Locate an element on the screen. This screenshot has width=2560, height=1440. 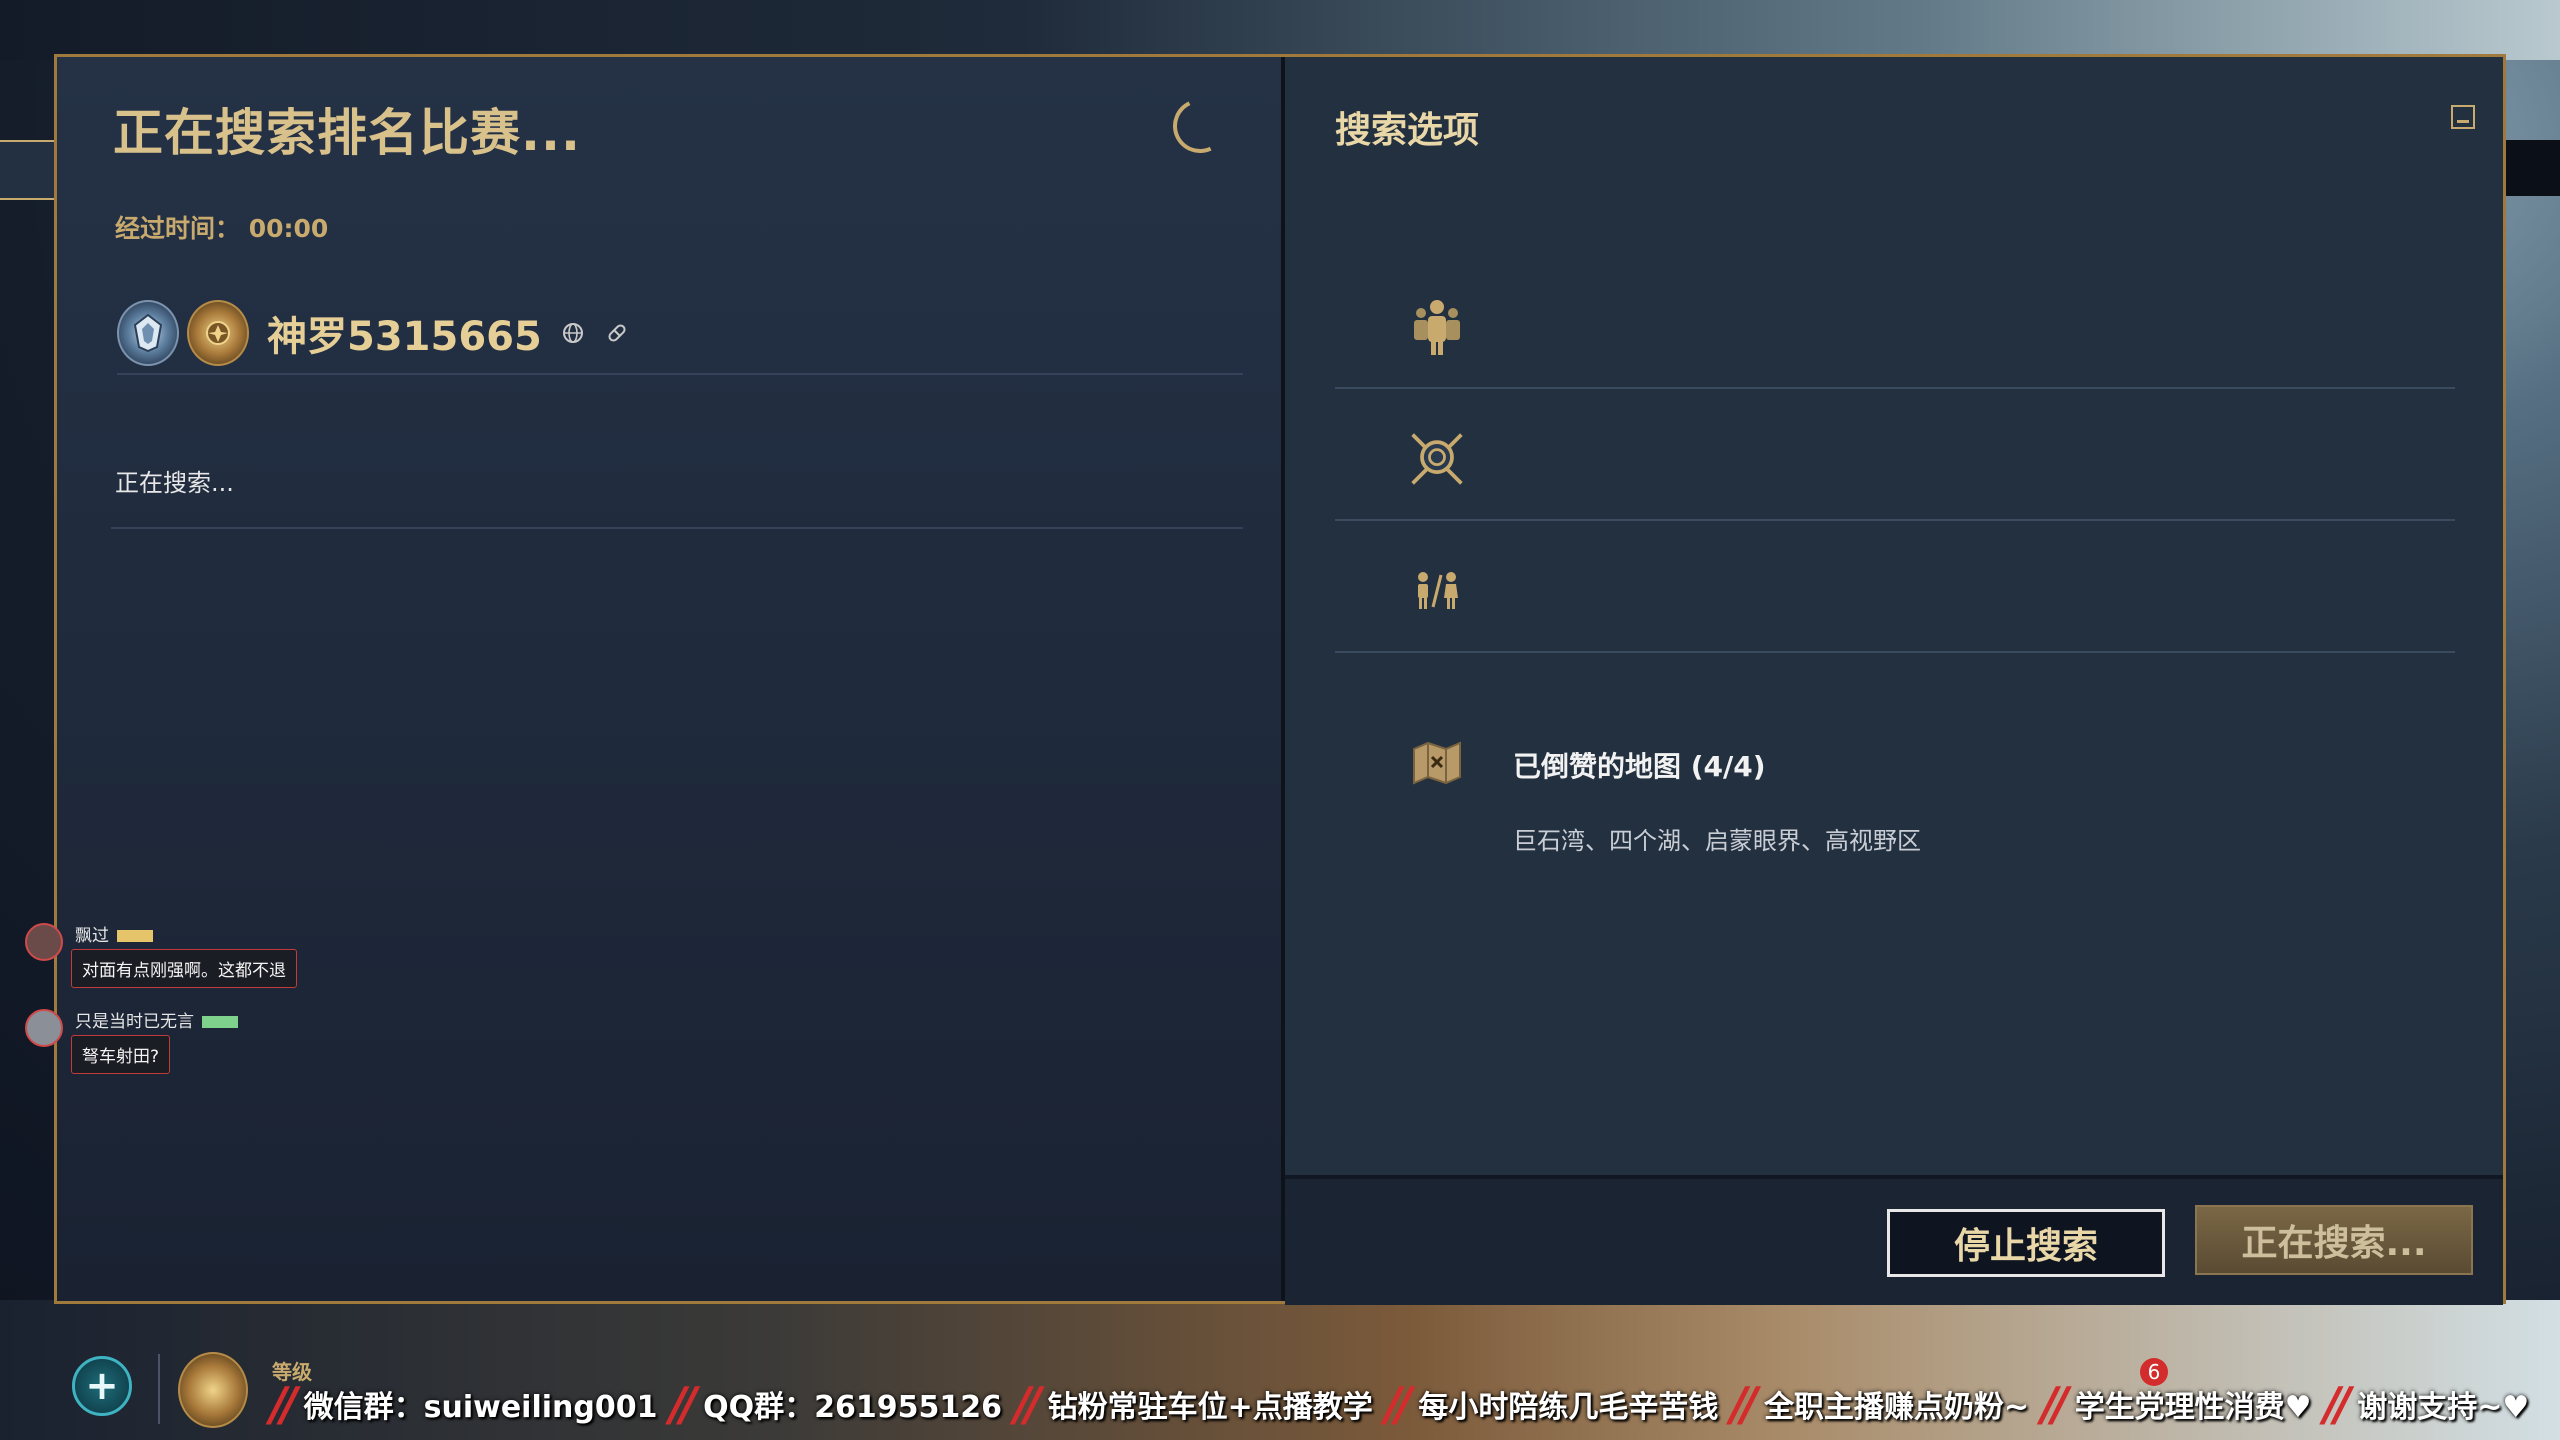
chat-username: 只是当时已无言 is located at coordinates (134, 1022).